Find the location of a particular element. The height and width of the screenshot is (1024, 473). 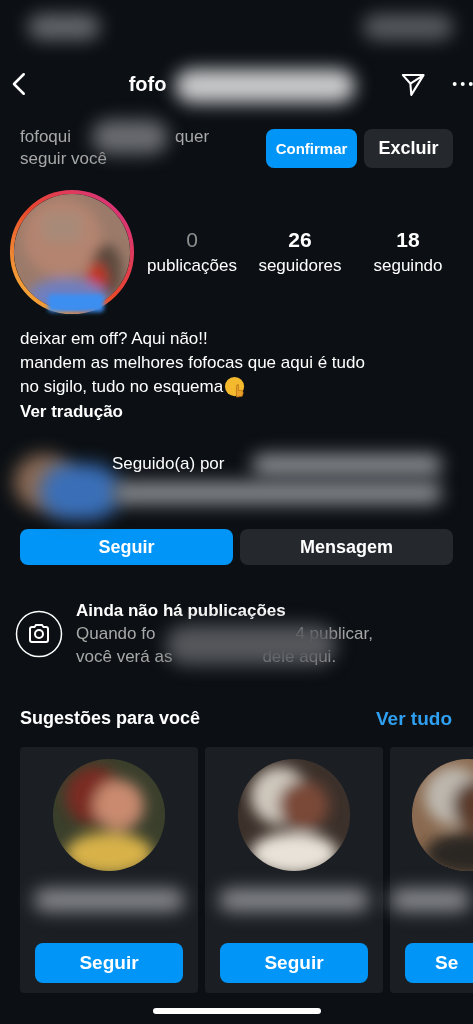

stat-count: 18 is located at coordinates (408, 240).